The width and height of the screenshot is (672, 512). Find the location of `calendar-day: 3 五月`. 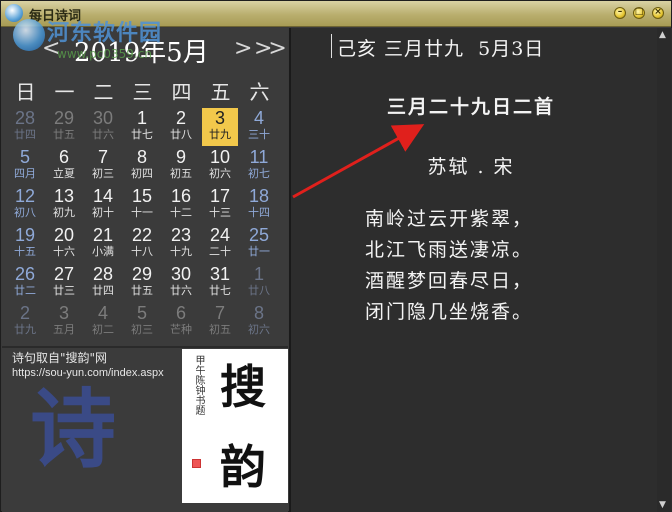

calendar-day: 3 五月 is located at coordinates (64, 322).